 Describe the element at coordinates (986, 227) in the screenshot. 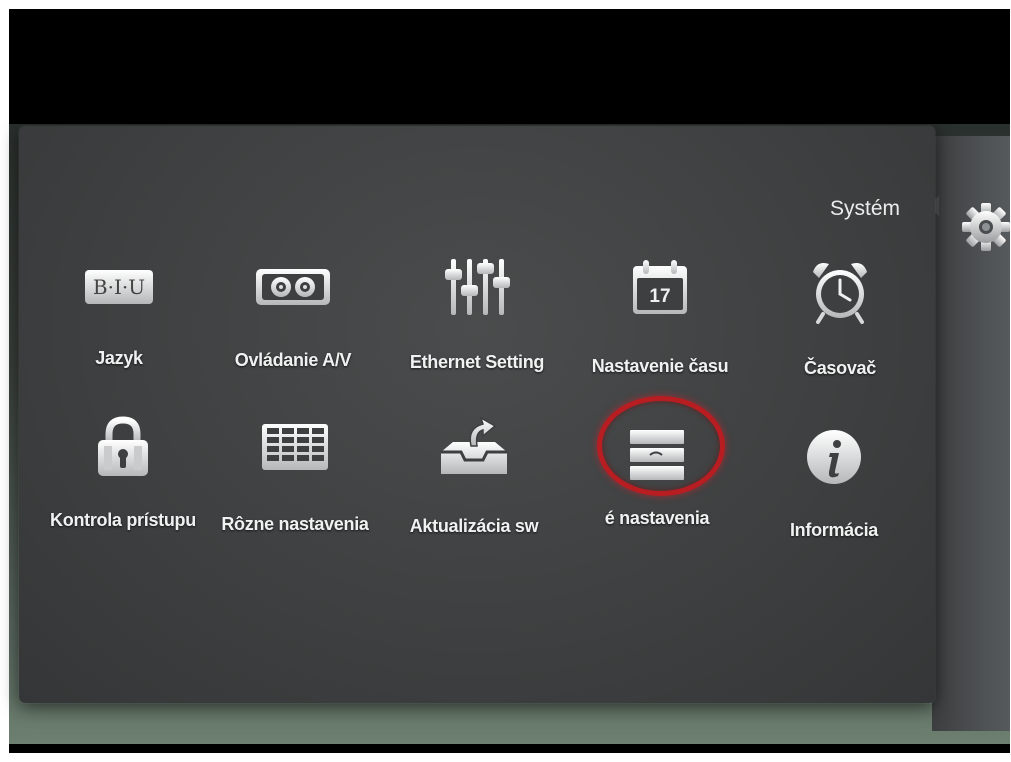

I see `gear-icon` at that location.